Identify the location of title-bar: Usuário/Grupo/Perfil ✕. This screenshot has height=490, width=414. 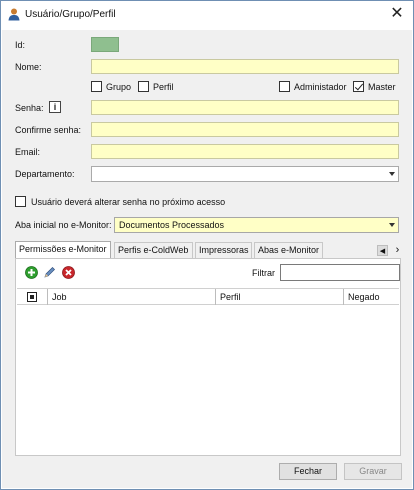
(207, 15).